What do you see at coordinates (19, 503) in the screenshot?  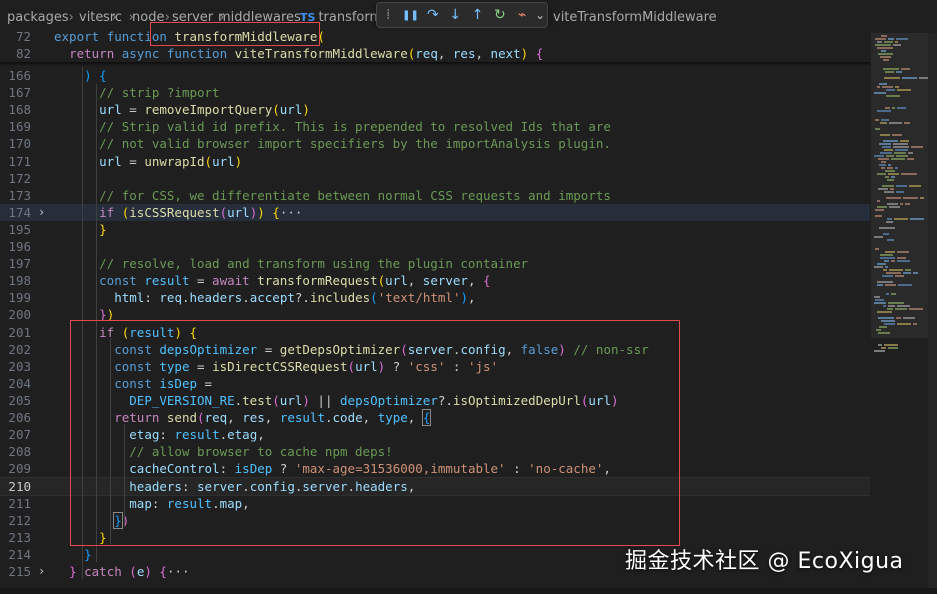 I see `line-number: 211` at bounding box center [19, 503].